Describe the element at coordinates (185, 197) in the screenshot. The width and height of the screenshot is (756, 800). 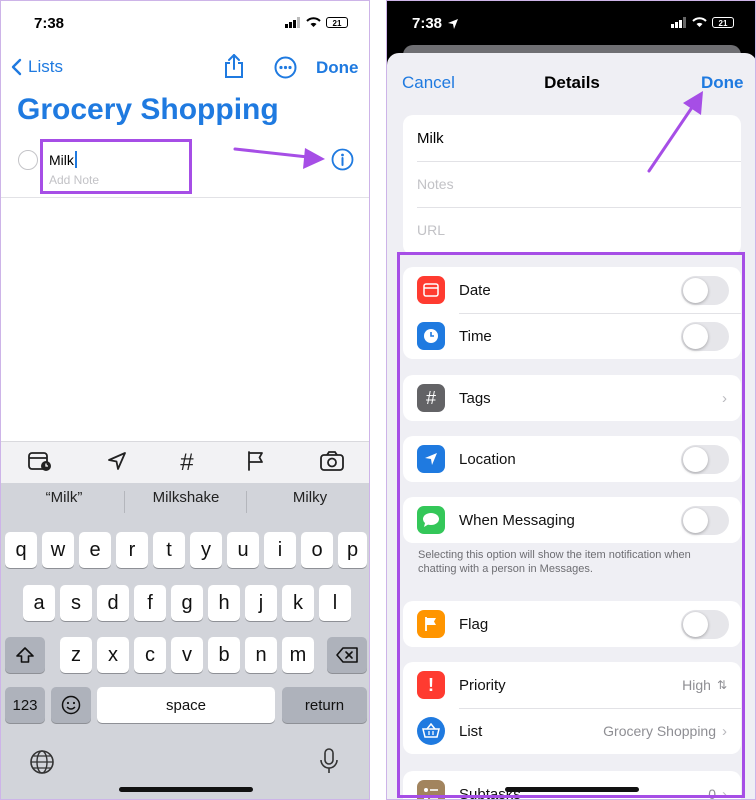
I see `item-separator` at that location.